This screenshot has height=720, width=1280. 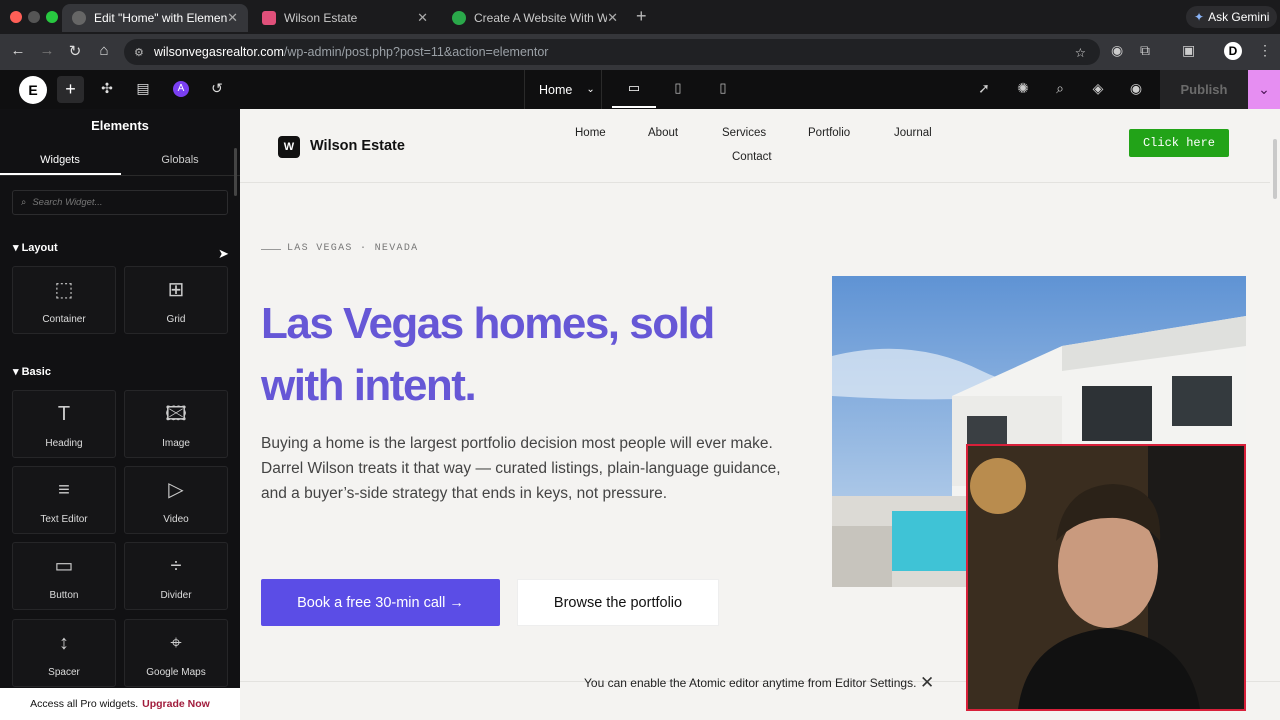 I want to click on bookmark-star-icon: ☆, so click(x=1080, y=52).